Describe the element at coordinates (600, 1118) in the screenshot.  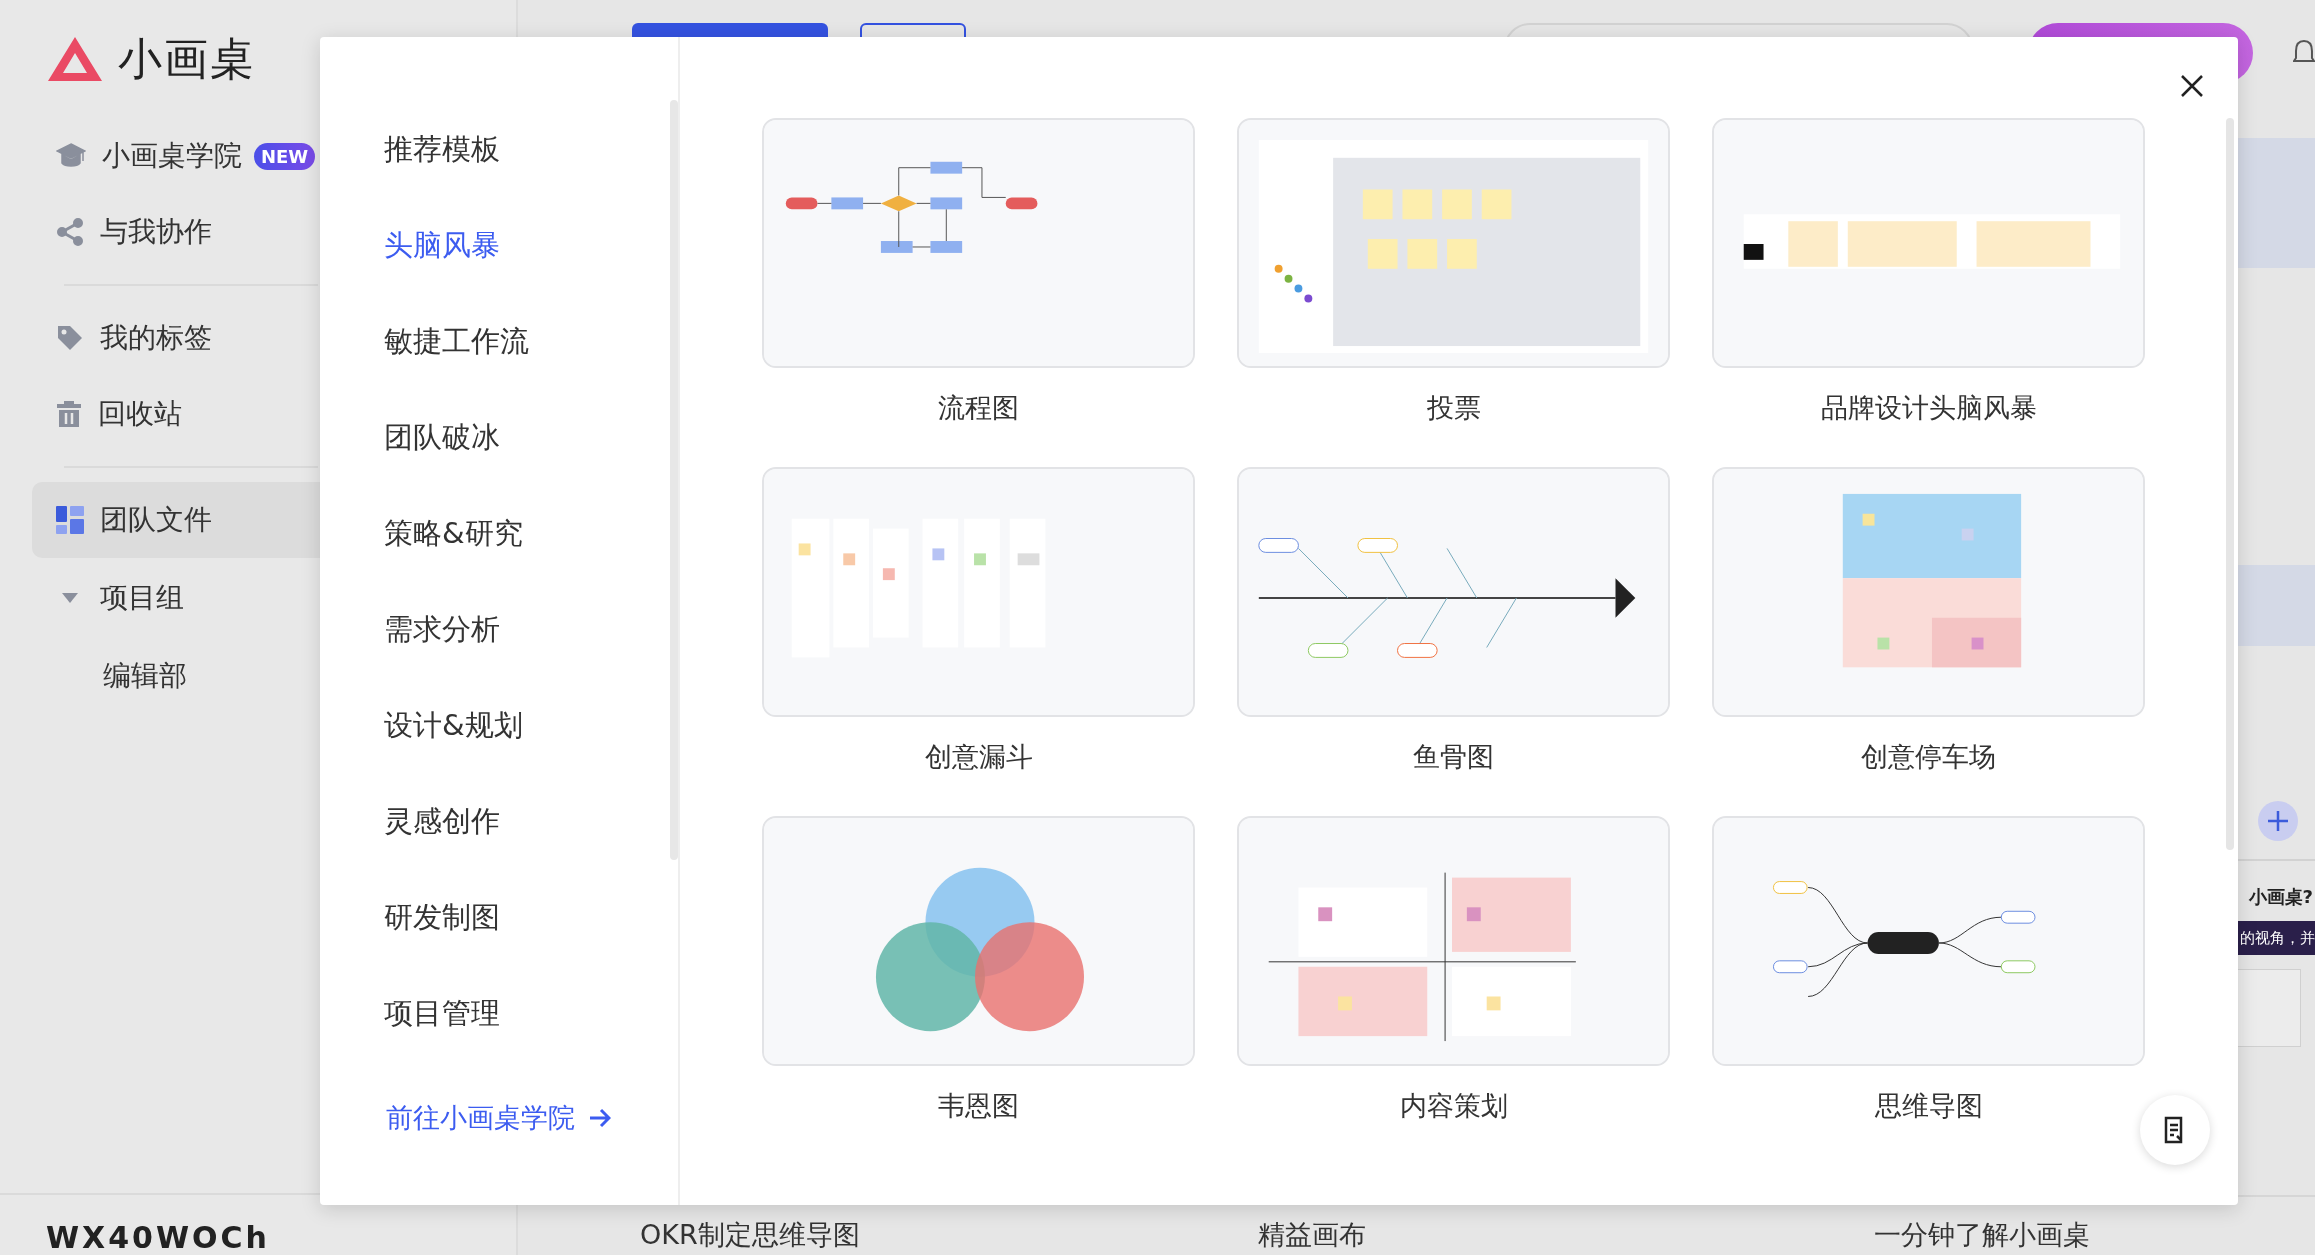
I see `arrow-right-icon` at that location.